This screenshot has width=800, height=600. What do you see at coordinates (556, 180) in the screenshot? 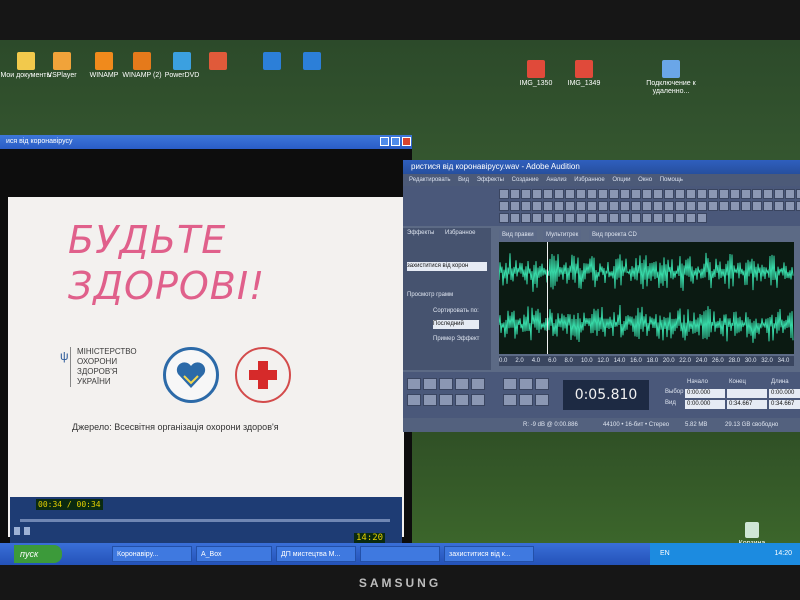
I see `menu-analyze: Анализ` at bounding box center [556, 180].